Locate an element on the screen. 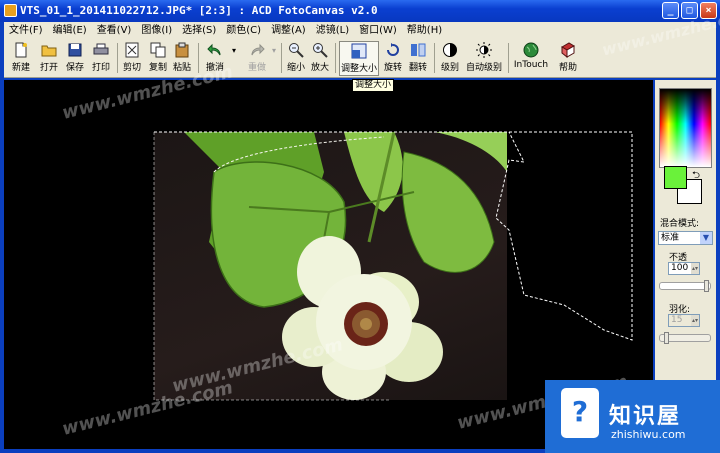  site-badge: ? 知识屋 zhishiwu.com is located at coordinates (632, 416).